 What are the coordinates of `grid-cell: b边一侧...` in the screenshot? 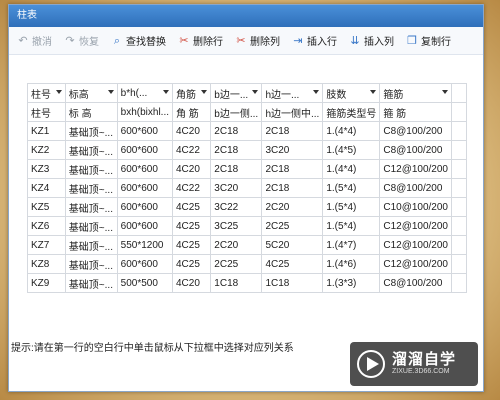 It's located at (236, 112).